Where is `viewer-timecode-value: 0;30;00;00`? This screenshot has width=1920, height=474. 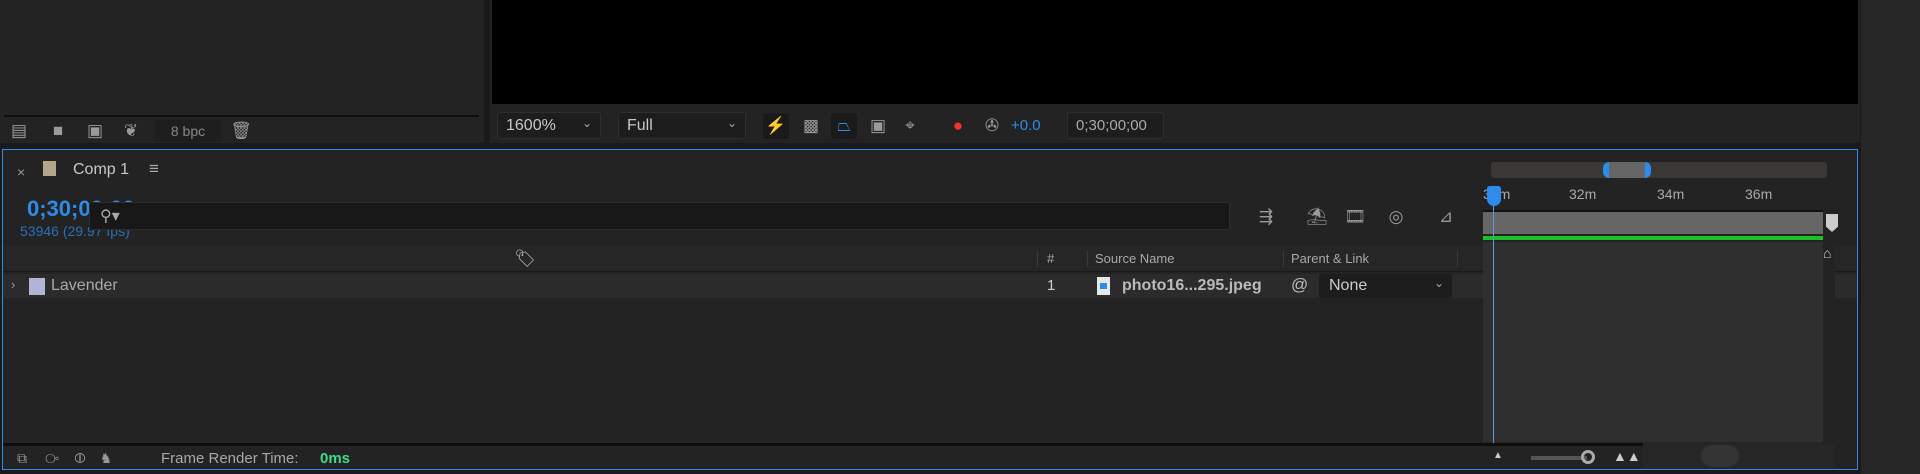 viewer-timecode-value: 0;30;00;00 is located at coordinates (1111, 125).